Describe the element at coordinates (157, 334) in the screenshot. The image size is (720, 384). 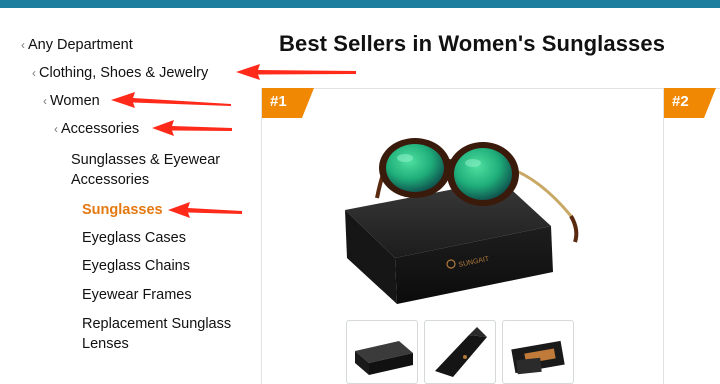
I see `nav-item-label: Replacement Sunglass Lenses` at that location.